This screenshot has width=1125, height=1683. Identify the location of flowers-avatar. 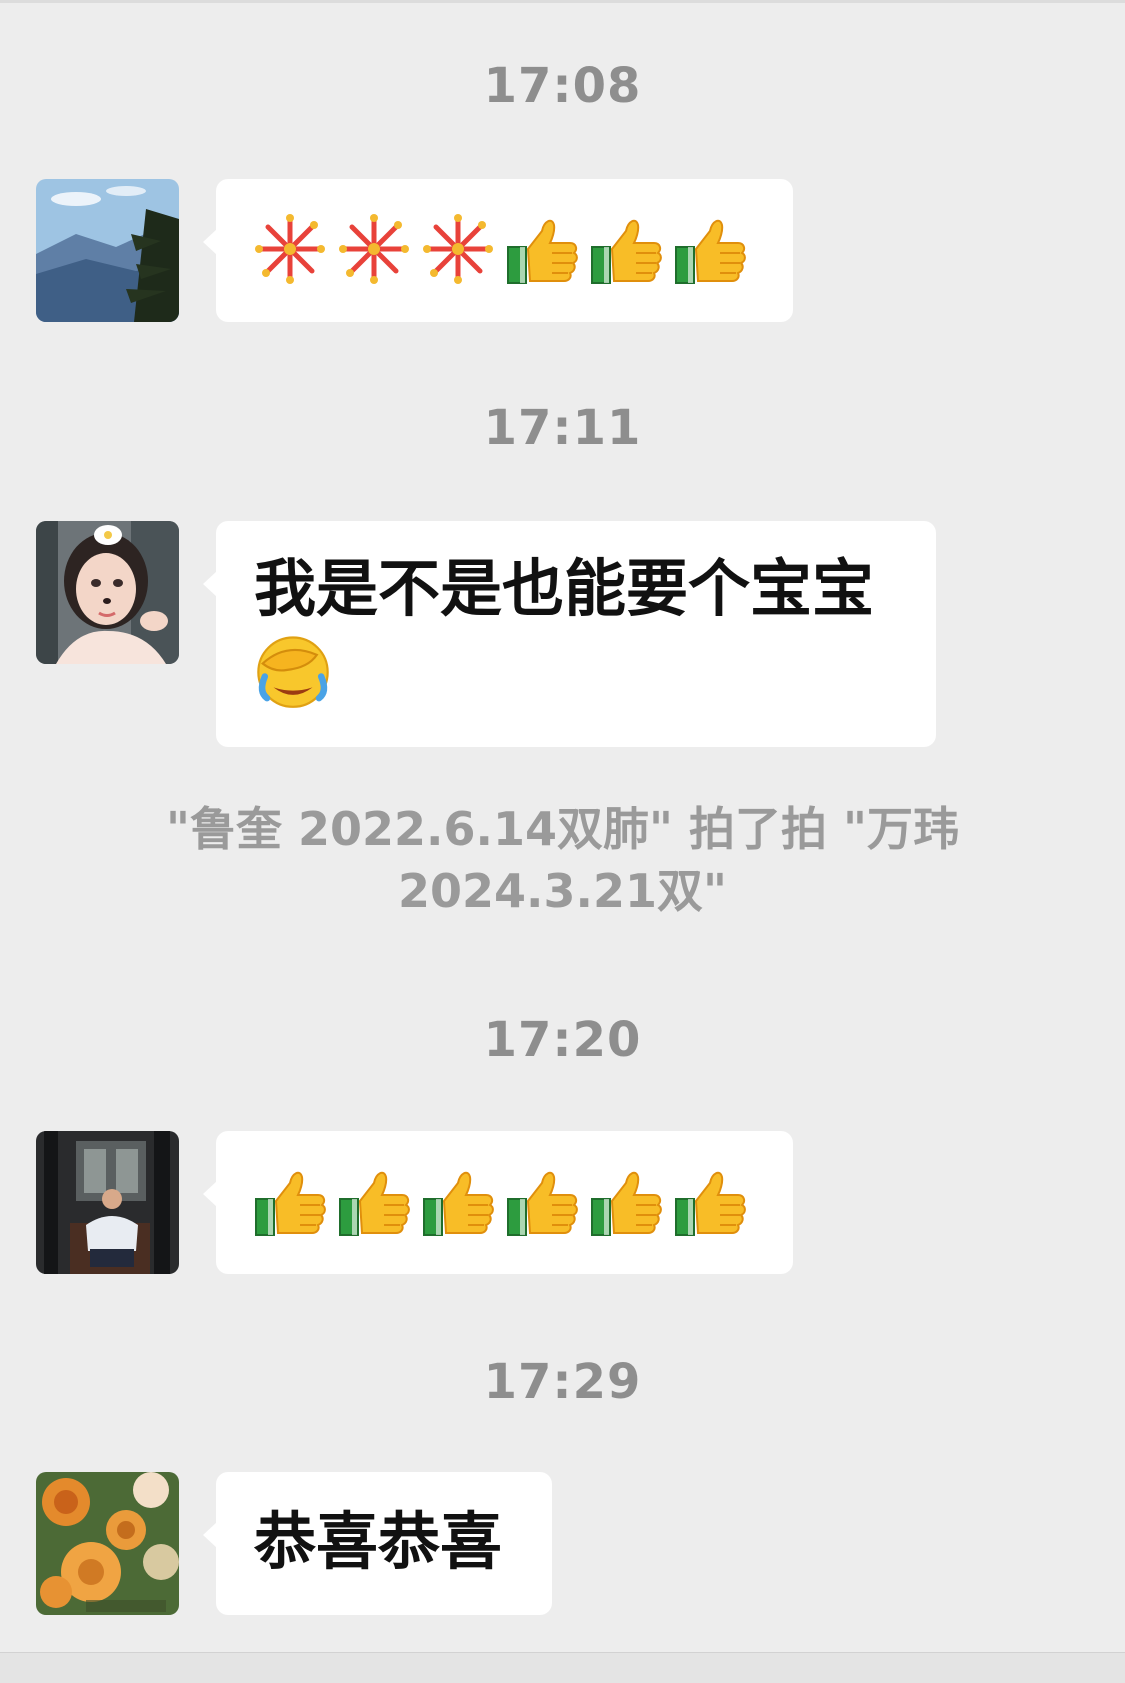
(107, 1543).